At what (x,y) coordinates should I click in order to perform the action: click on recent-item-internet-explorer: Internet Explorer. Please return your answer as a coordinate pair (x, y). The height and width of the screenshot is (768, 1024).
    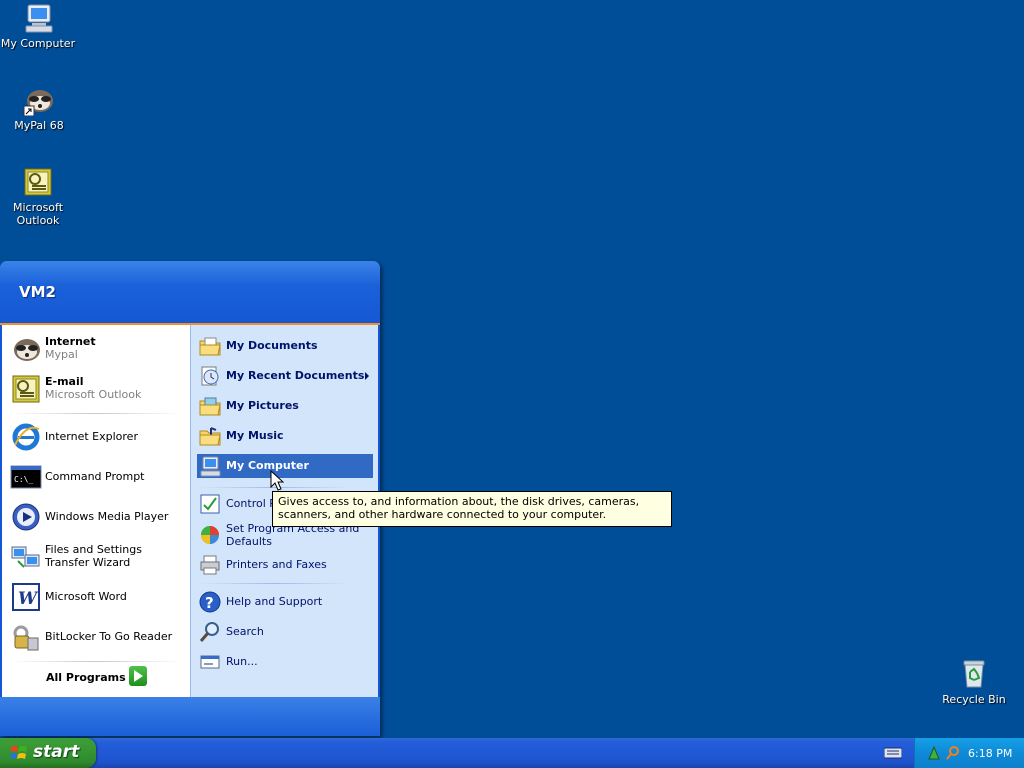
    Looking at the image, I should click on (97, 437).